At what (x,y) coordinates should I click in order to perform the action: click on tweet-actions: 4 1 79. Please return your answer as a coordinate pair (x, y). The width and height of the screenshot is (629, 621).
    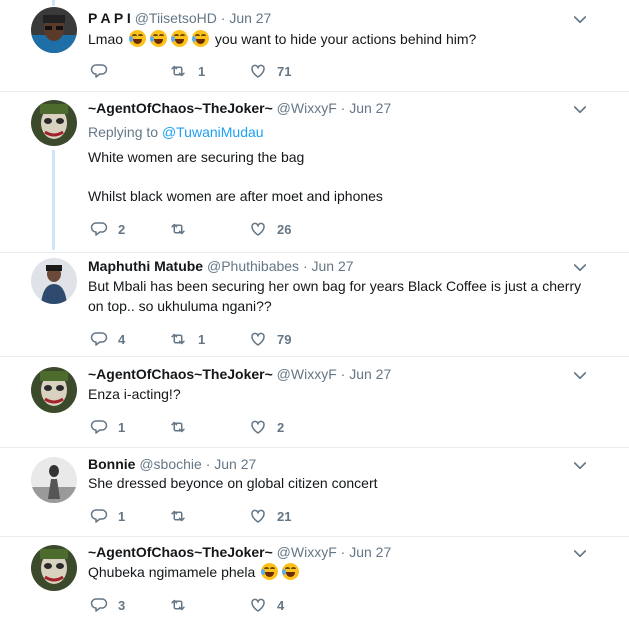
    Looking at the image, I should click on (238, 339).